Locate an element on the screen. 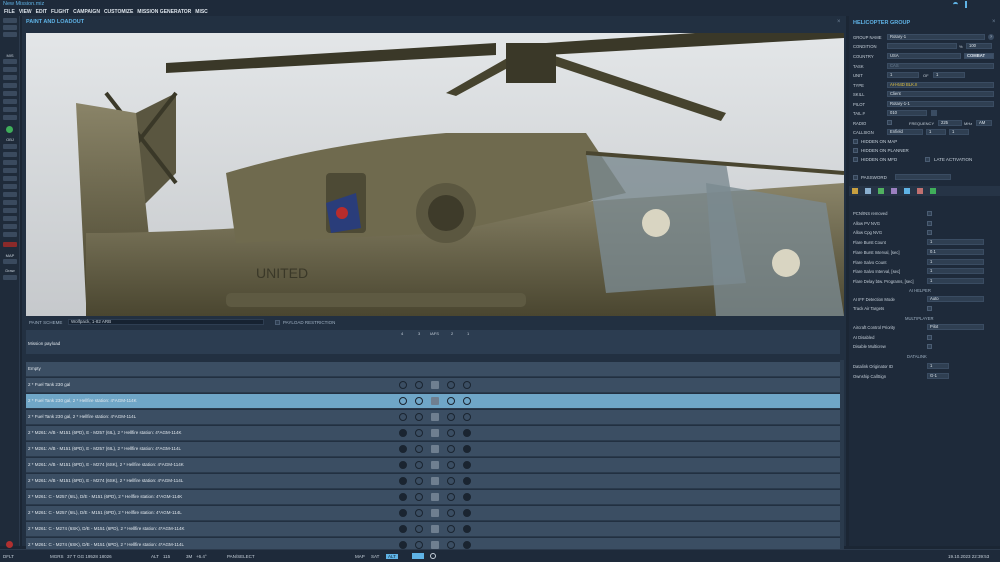 This screenshot has width=1000, height=562. hidden-planner-checkbox is located at coordinates (855, 150).